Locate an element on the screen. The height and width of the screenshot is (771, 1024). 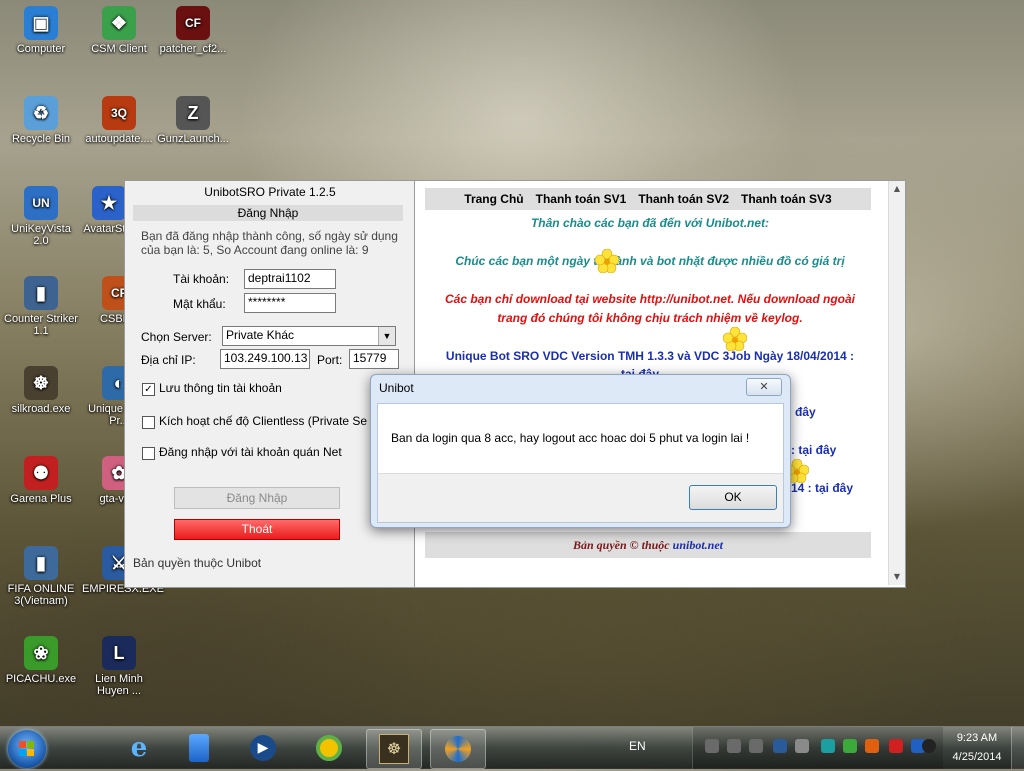
desktop-shortcut: ⚉ Garena Plus is located at coordinates (41, 480).